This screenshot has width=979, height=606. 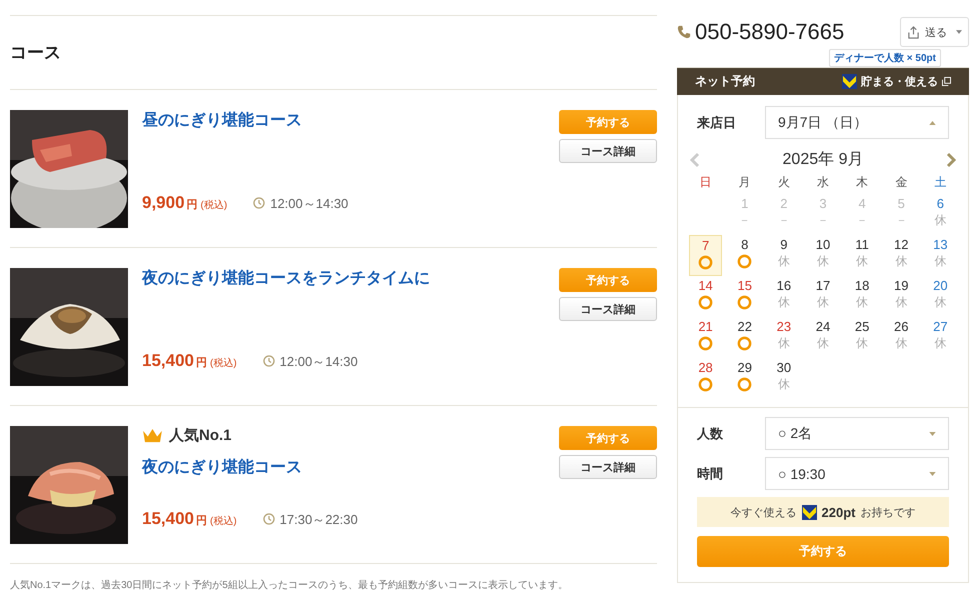 I want to click on dropdown: ○ 19:30, so click(x=857, y=473).